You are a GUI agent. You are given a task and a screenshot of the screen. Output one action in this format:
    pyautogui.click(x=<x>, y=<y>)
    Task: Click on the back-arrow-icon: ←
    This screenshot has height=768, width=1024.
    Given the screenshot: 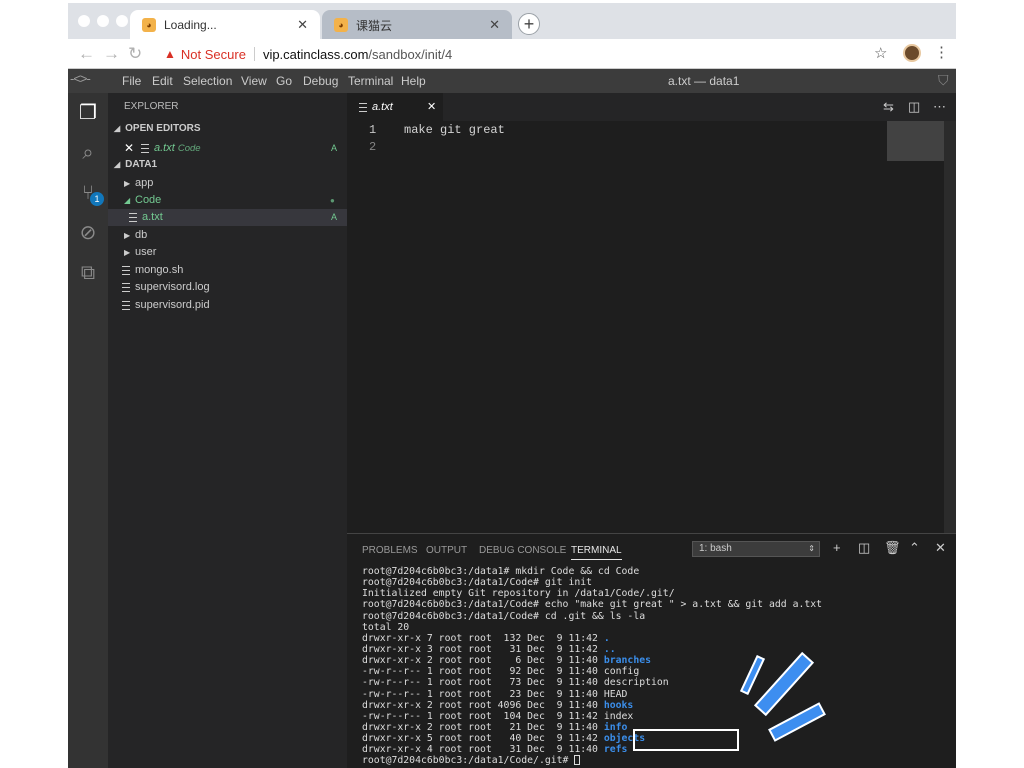 What is the action you would take?
    pyautogui.click(x=86, y=54)
    